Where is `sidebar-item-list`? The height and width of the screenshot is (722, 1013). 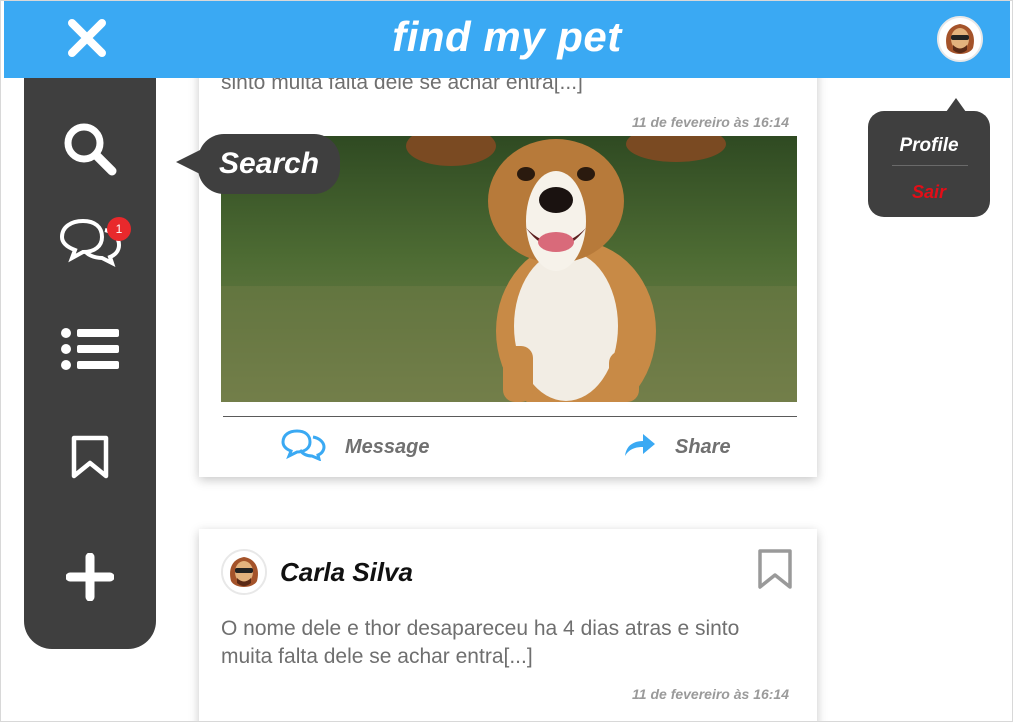 sidebar-item-list is located at coordinates (90, 351).